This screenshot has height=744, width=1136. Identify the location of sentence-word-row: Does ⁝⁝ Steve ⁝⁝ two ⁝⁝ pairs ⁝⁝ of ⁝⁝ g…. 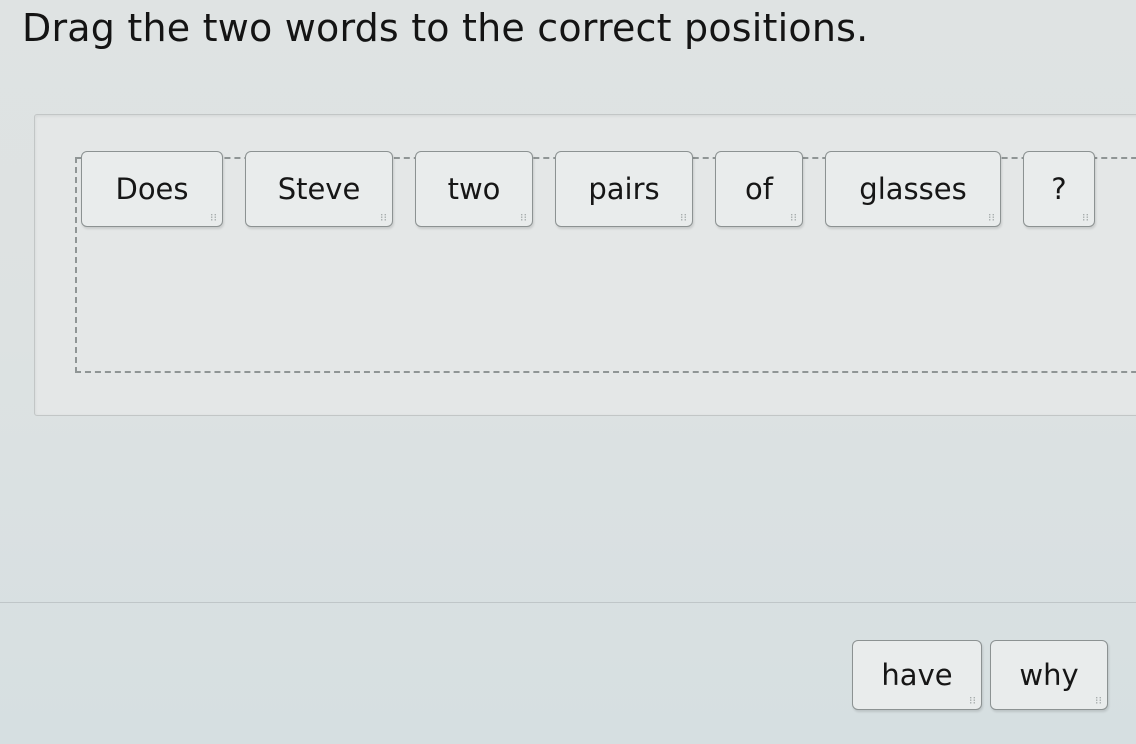
(588, 189).